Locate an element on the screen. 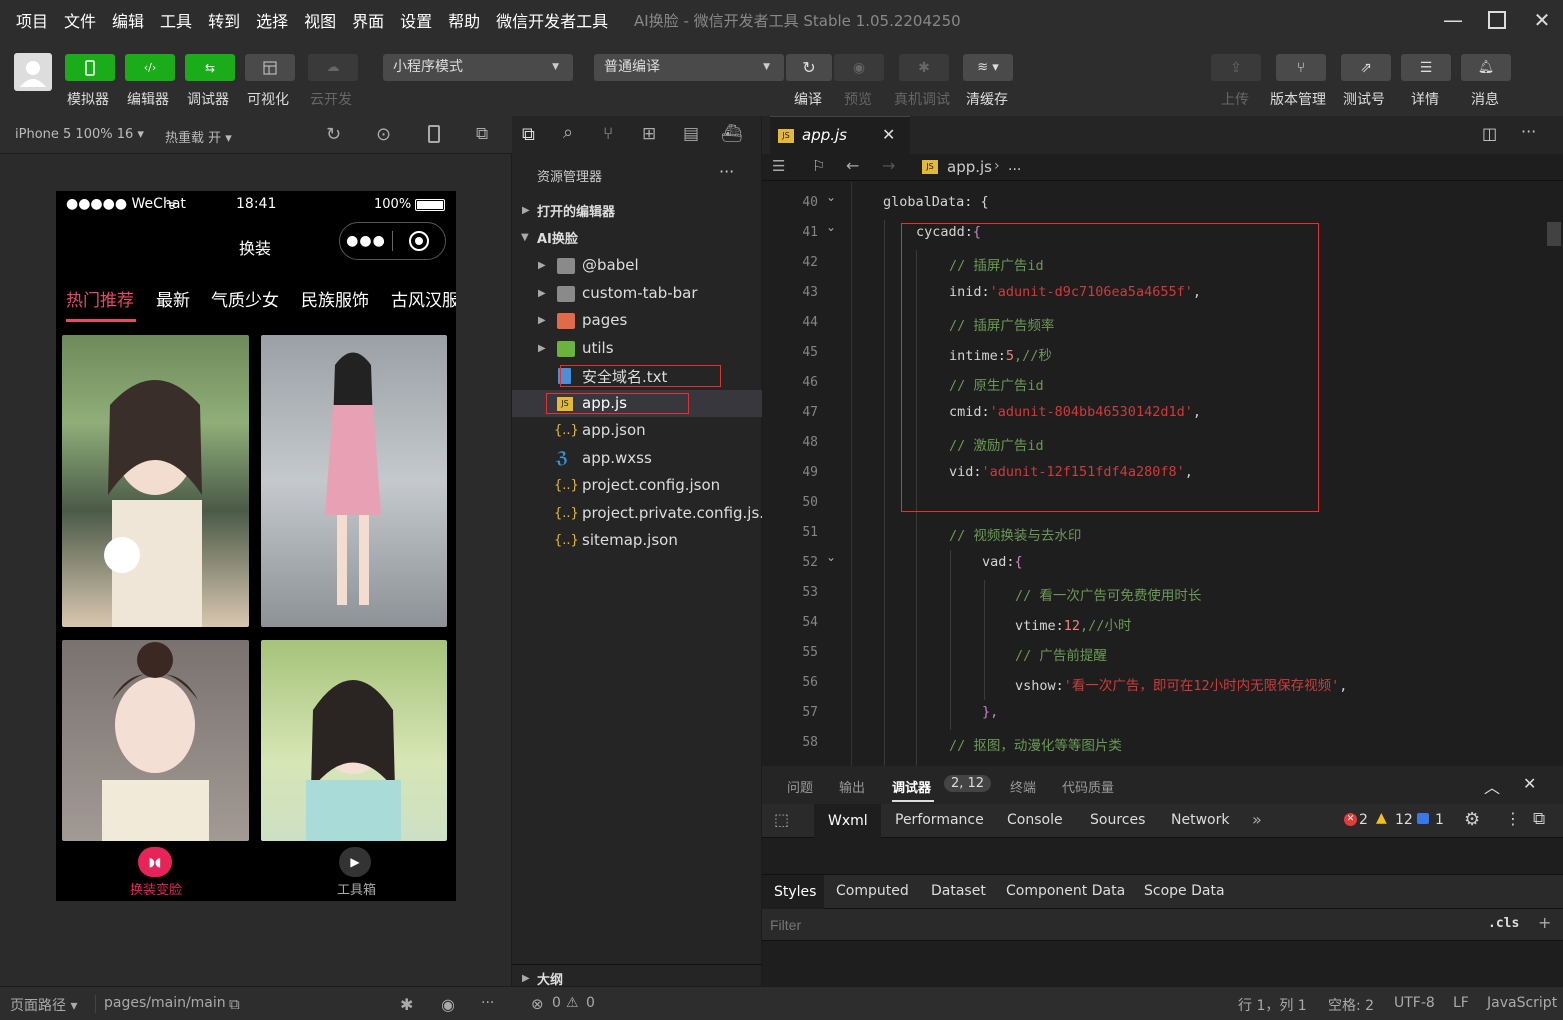  compile-button: ↻ is located at coordinates (809, 67).